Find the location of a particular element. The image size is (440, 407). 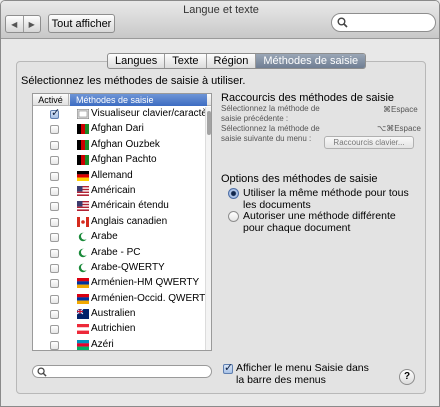

list-item: Australien is located at coordinates (119, 314).